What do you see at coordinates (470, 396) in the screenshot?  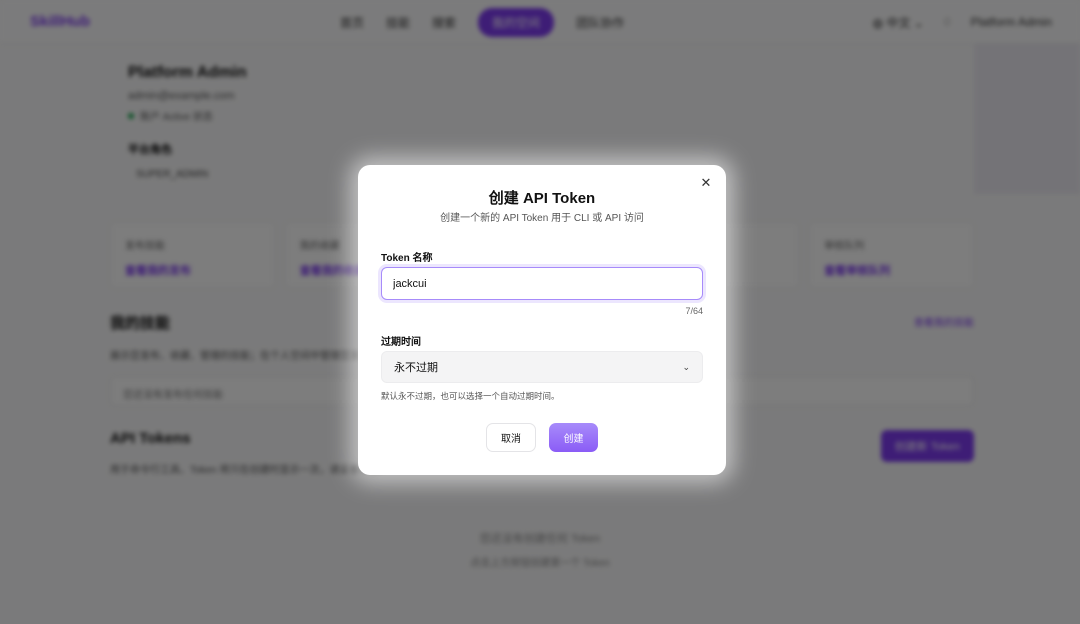 I see `expiry-hint: 默认永不过期，也可以选择一个自动过期时间。` at bounding box center [470, 396].